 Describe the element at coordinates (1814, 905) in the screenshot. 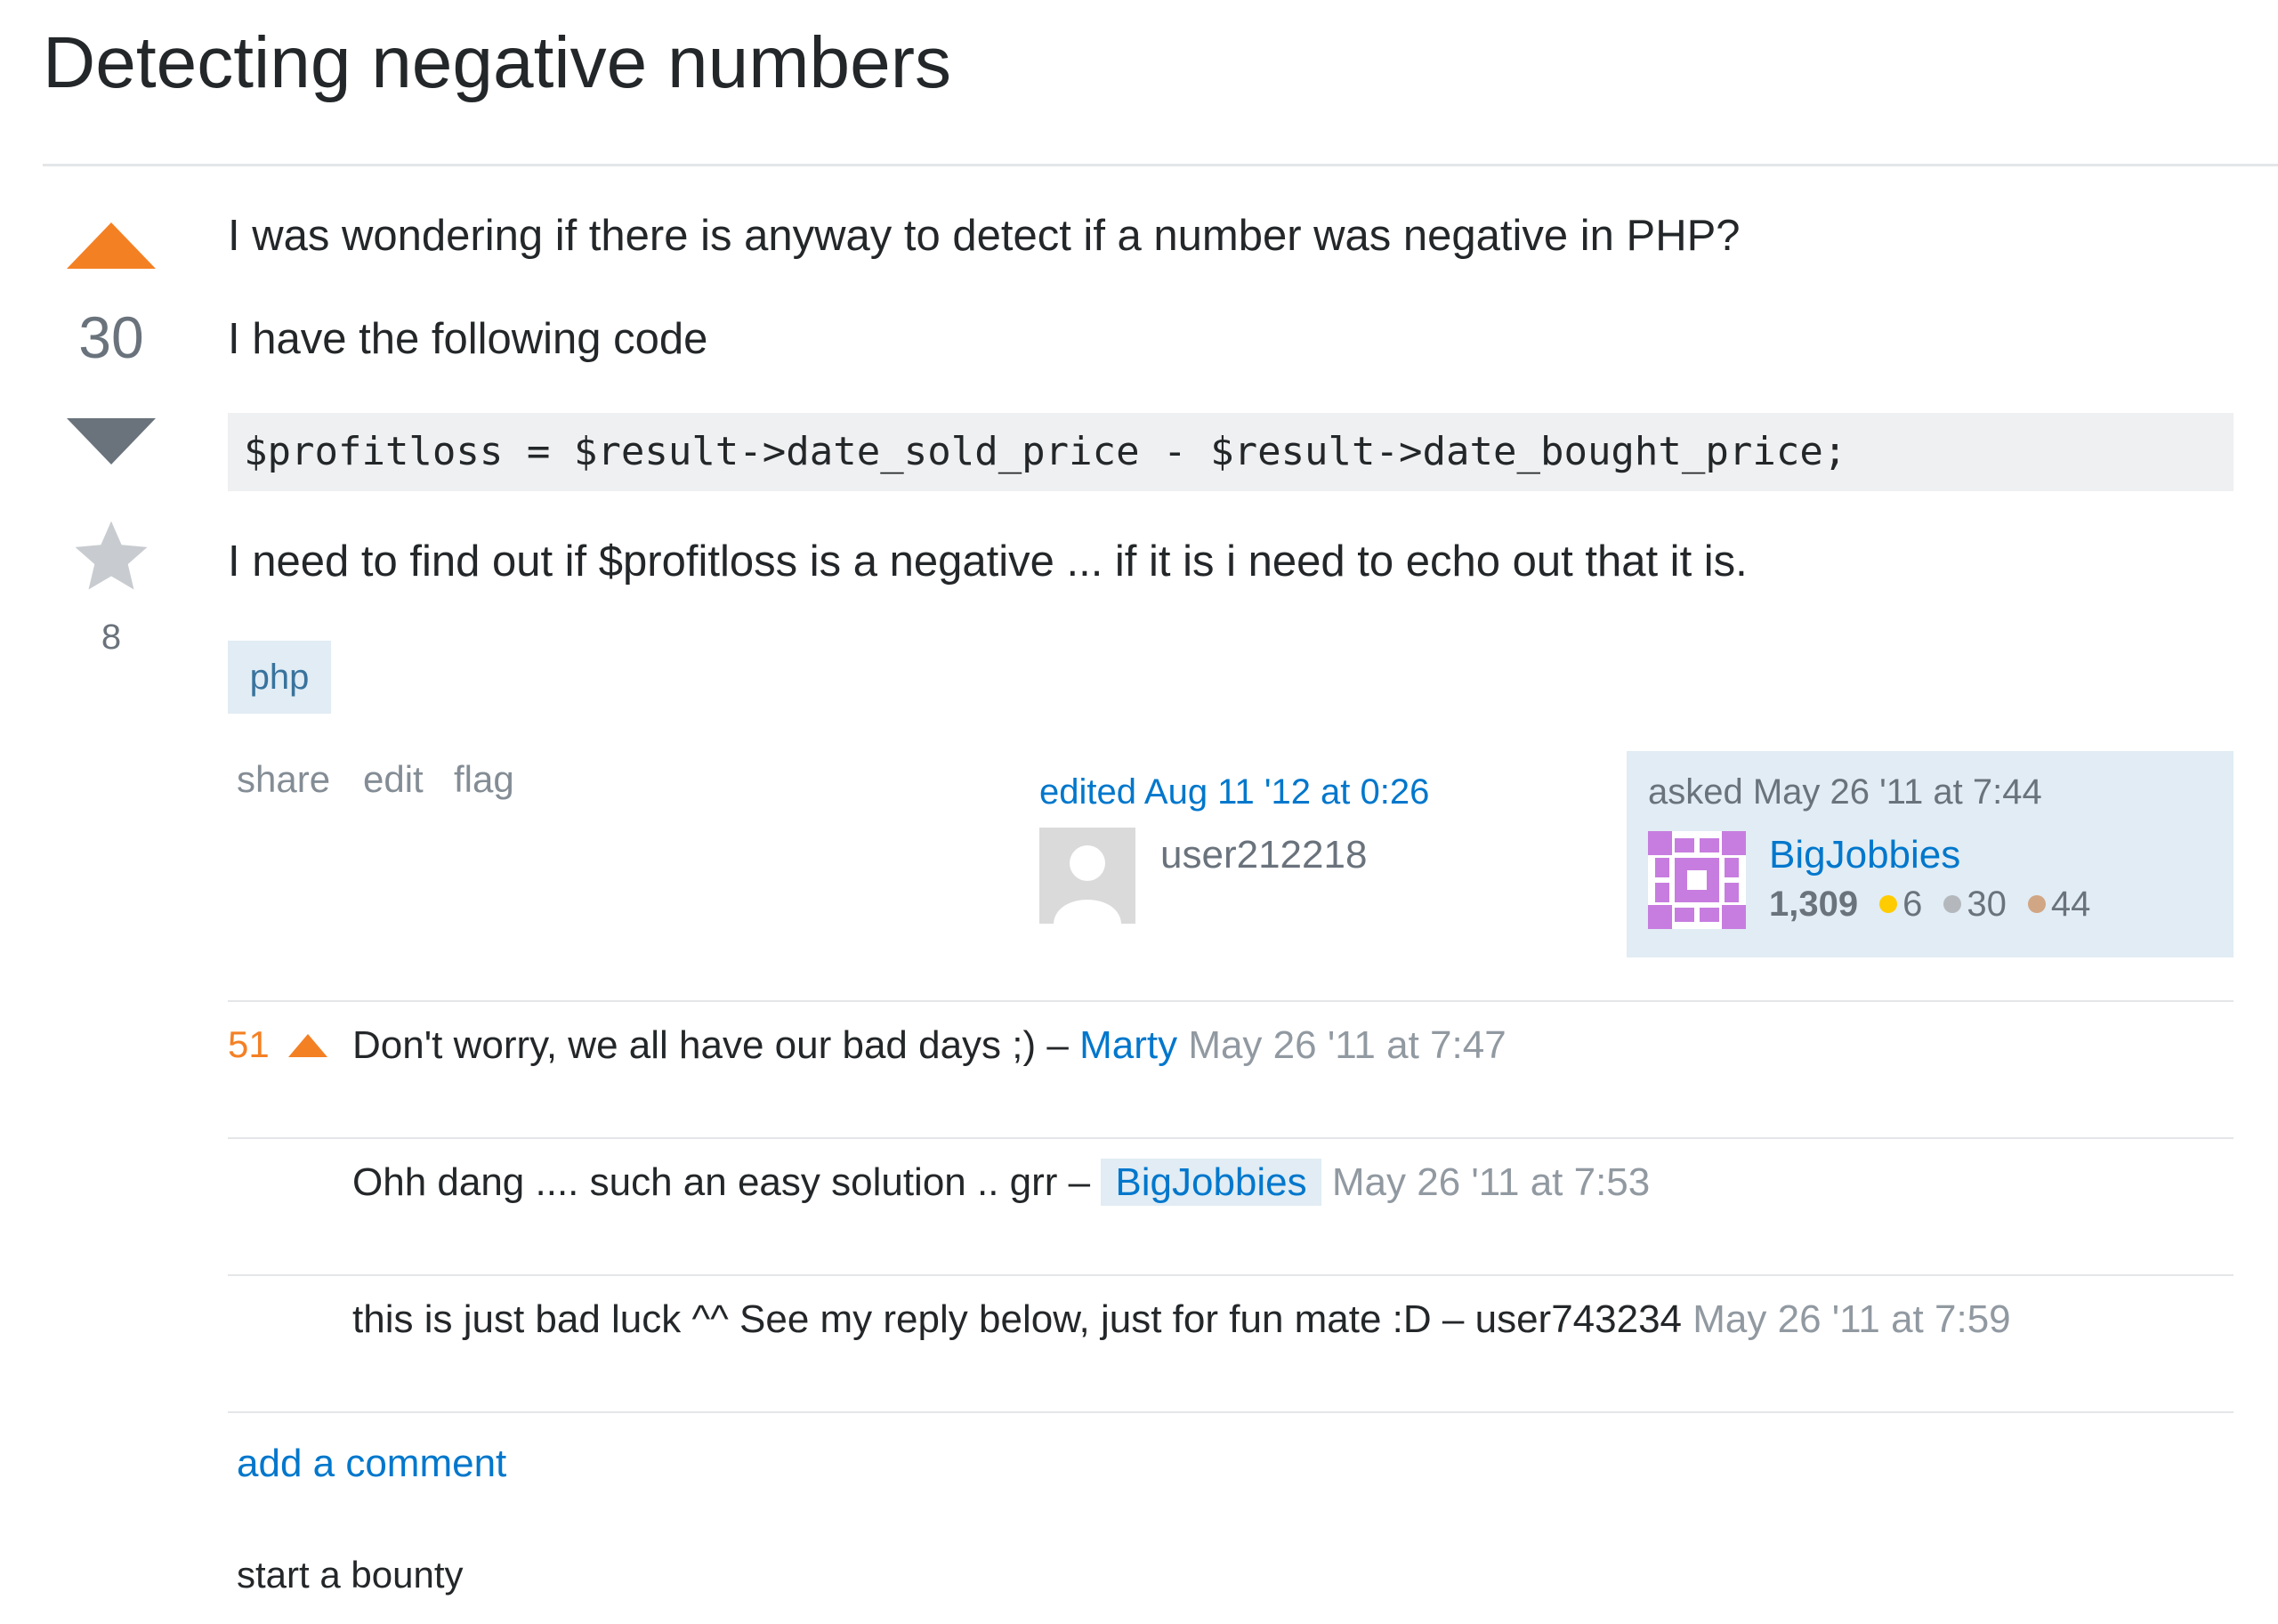

I see `reputation-score: 1,309` at that location.